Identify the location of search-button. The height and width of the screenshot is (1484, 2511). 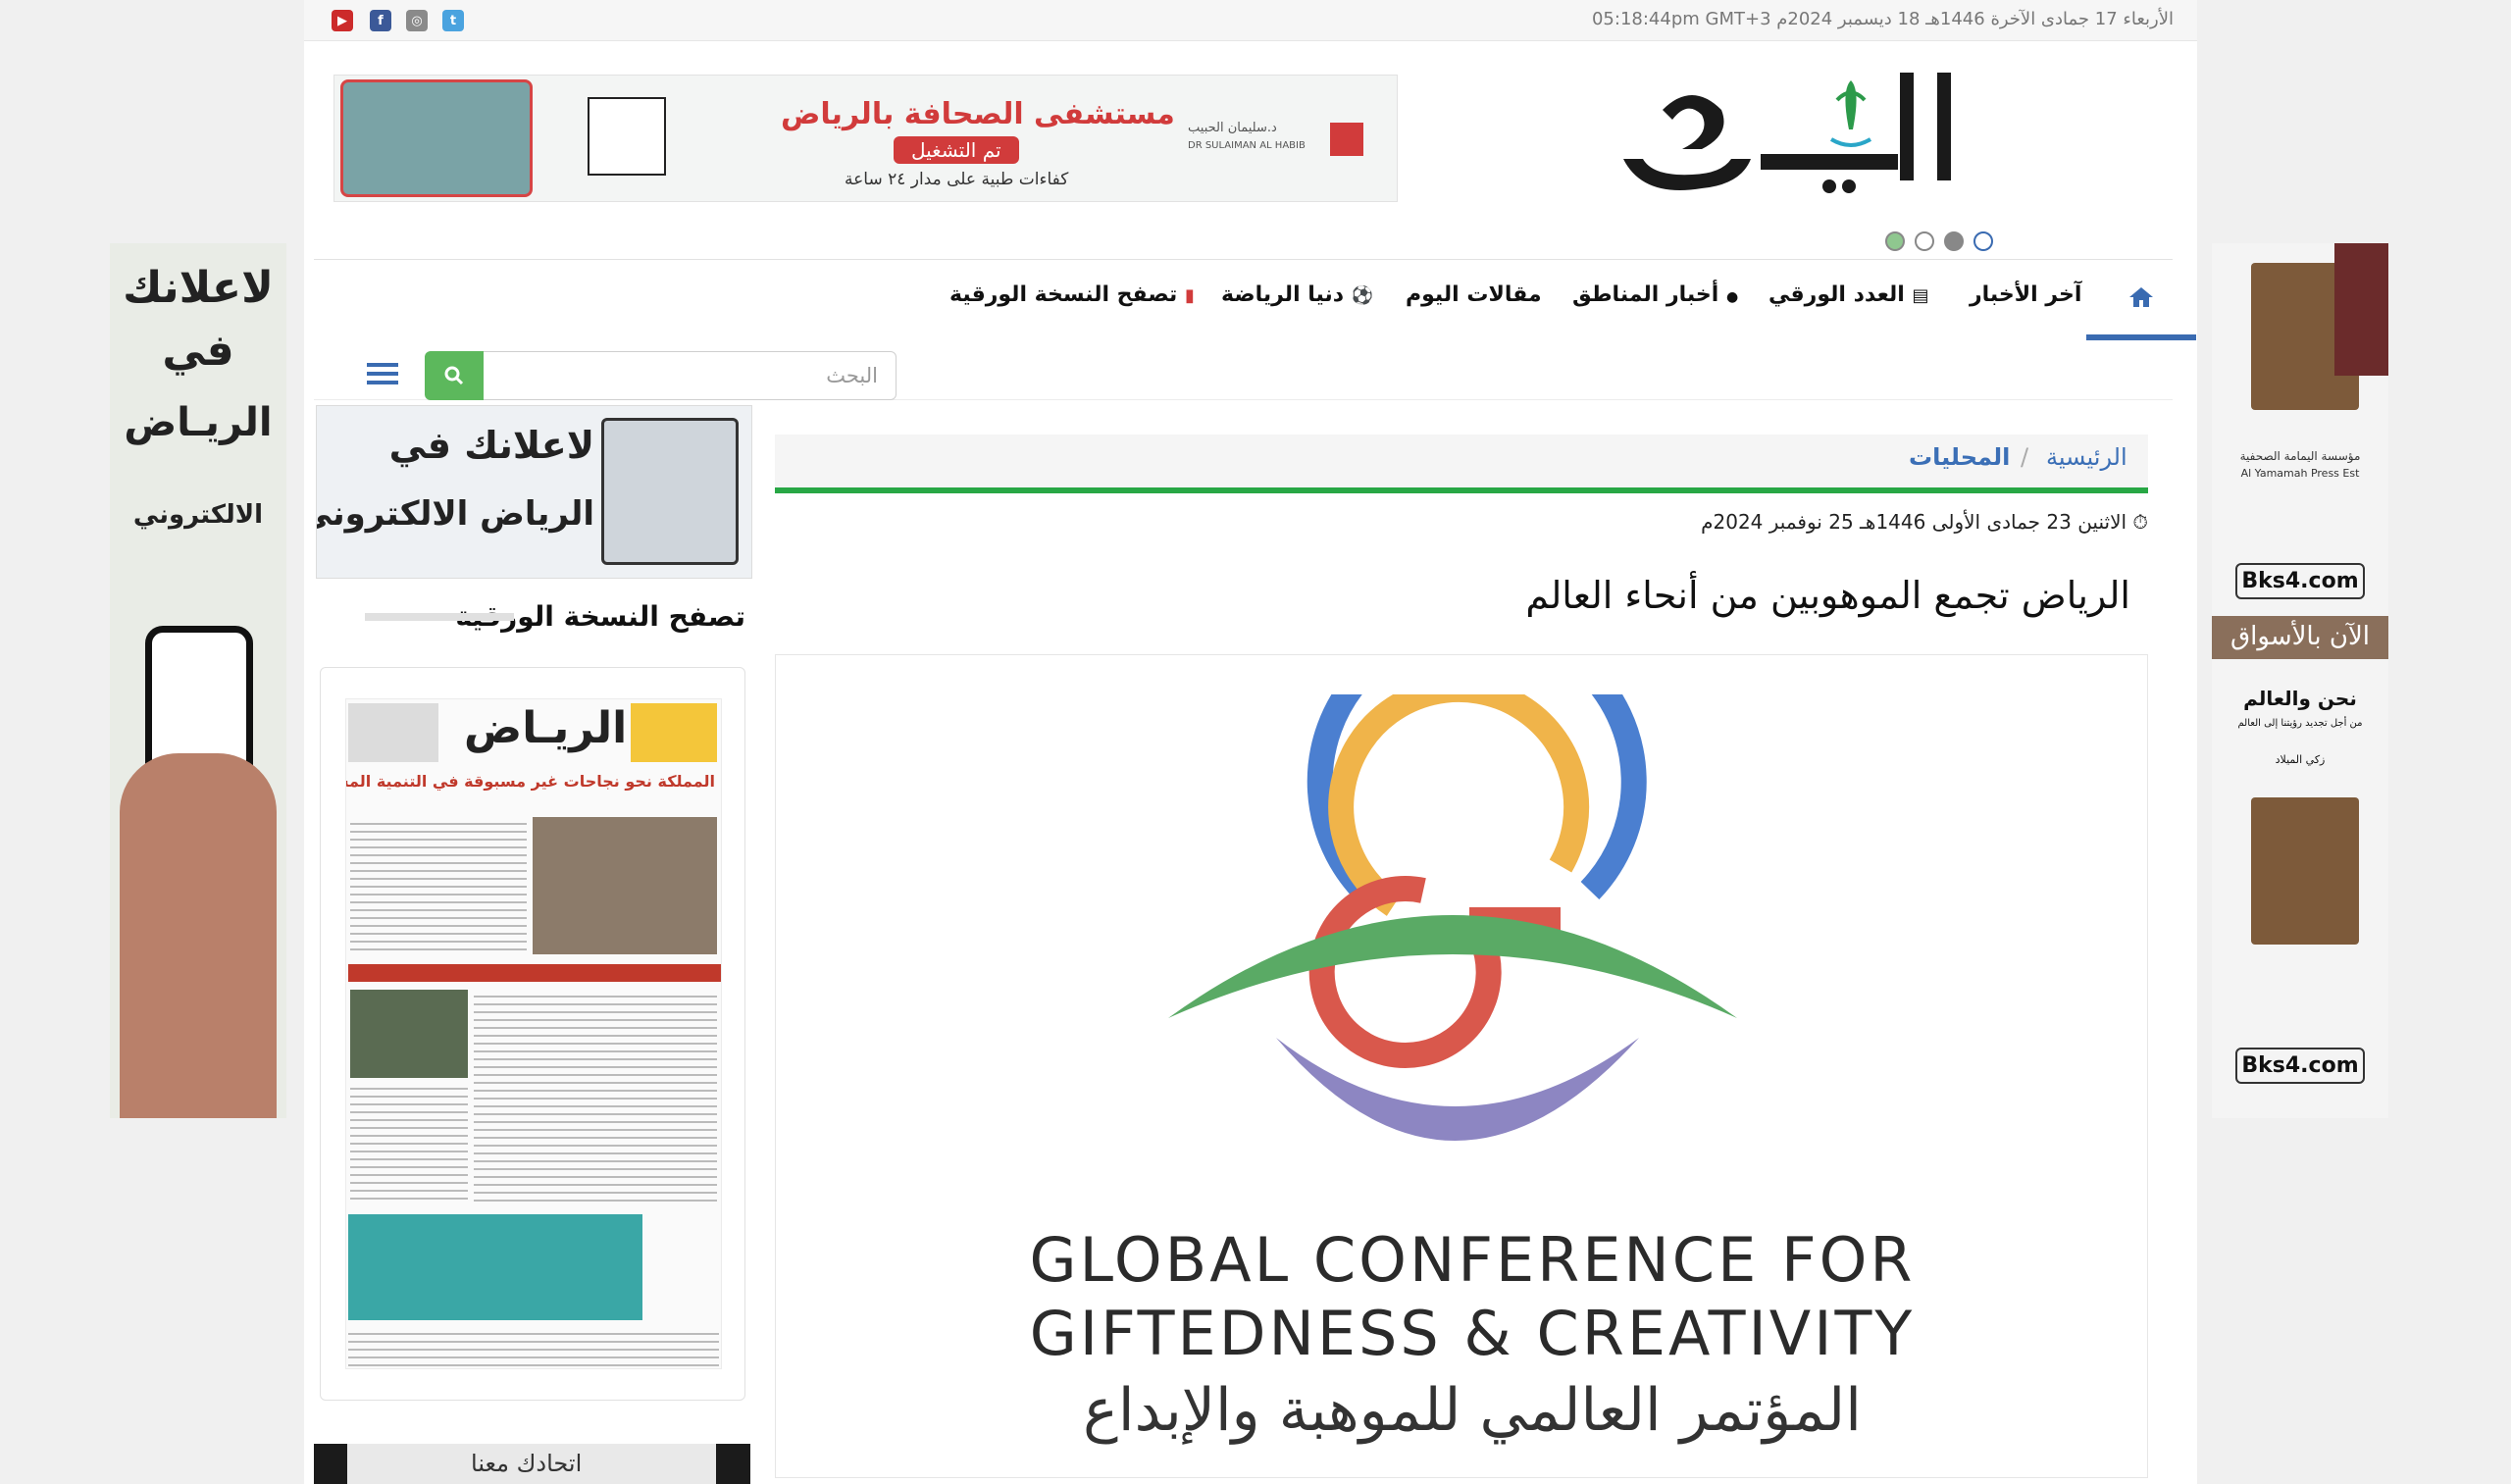
(454, 376).